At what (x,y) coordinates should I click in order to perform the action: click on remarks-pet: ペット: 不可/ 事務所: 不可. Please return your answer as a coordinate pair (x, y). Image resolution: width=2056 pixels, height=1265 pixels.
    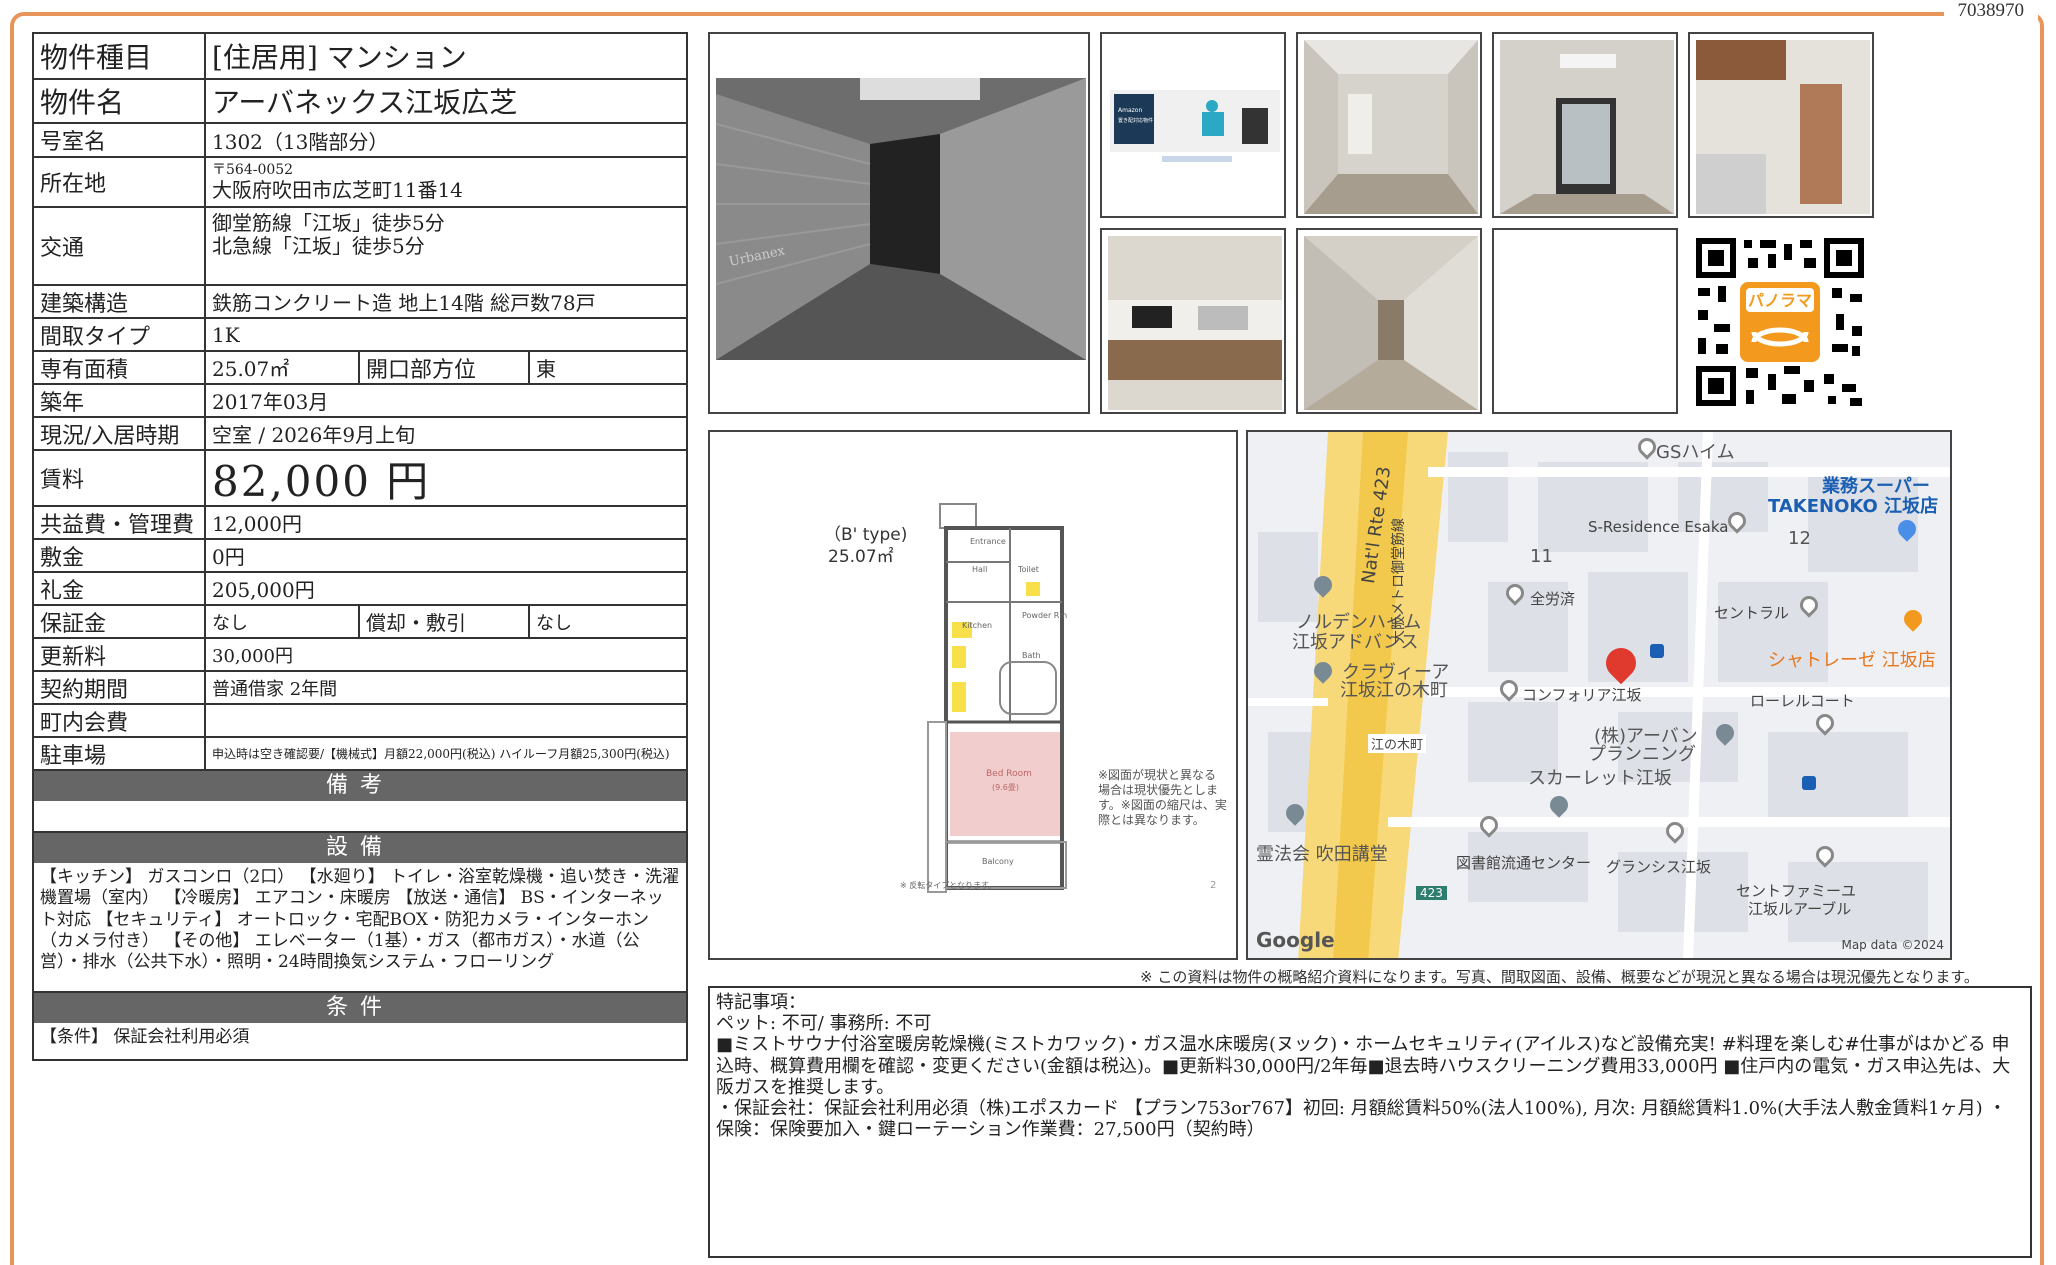
    Looking at the image, I should click on (824, 1024).